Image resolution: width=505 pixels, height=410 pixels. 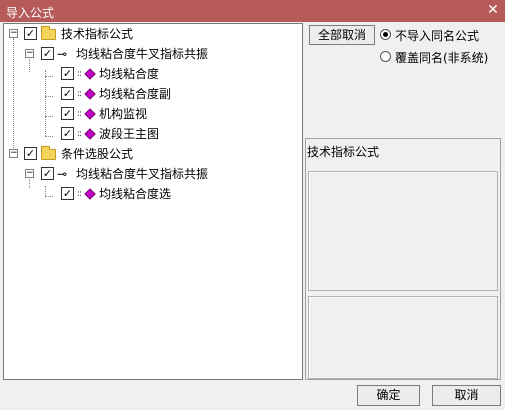 I want to click on option-label: 不导入同名公式, so click(x=437, y=36).